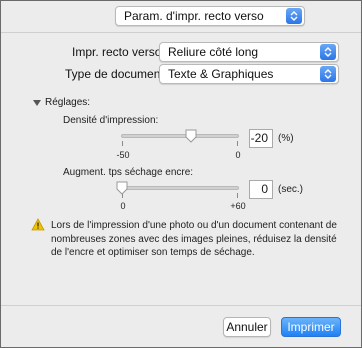 Image resolution: width=362 pixels, height=348 pixels. I want to click on print-button: Imprimer, so click(311, 327).